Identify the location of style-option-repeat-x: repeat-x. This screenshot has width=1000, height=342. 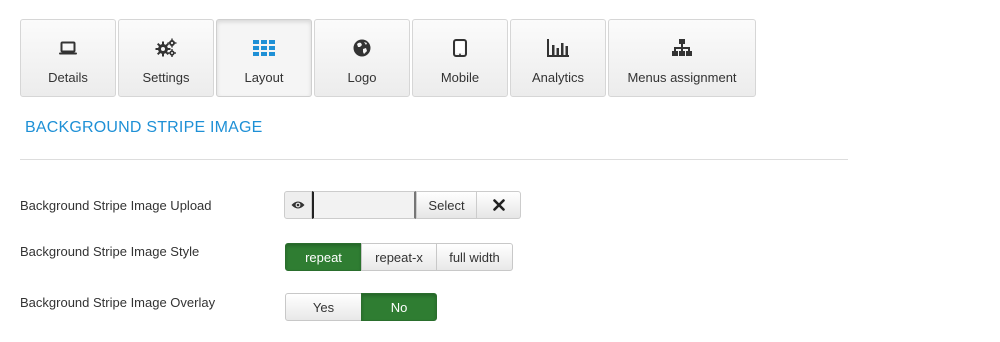
(399, 257).